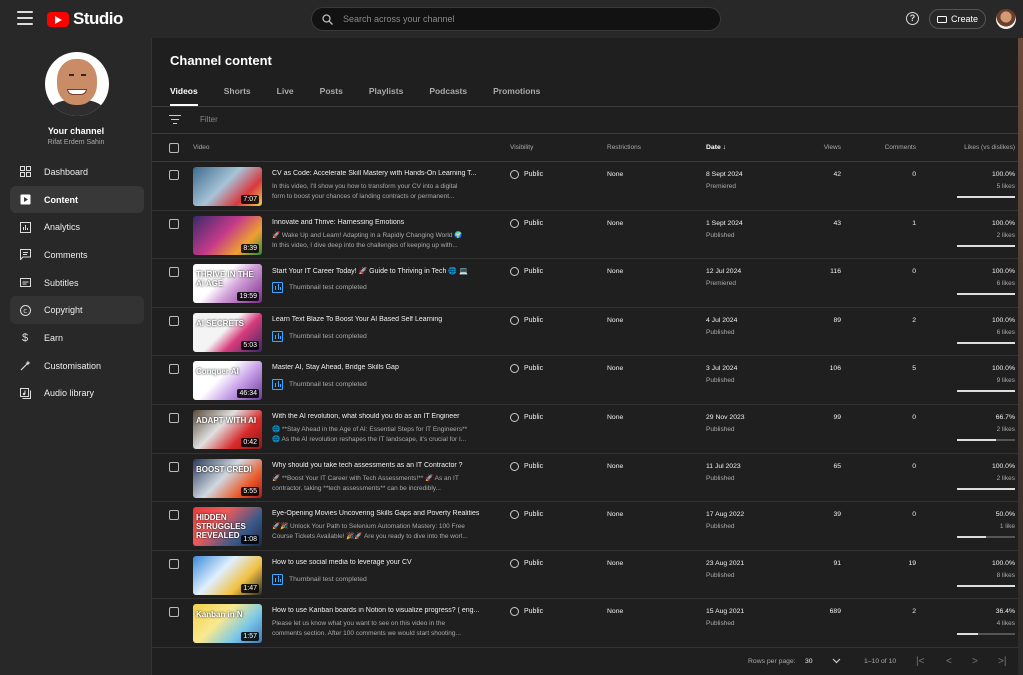 The width and height of the screenshot is (1023, 675). I want to click on likes-count: 8 likes, so click(1005, 575).